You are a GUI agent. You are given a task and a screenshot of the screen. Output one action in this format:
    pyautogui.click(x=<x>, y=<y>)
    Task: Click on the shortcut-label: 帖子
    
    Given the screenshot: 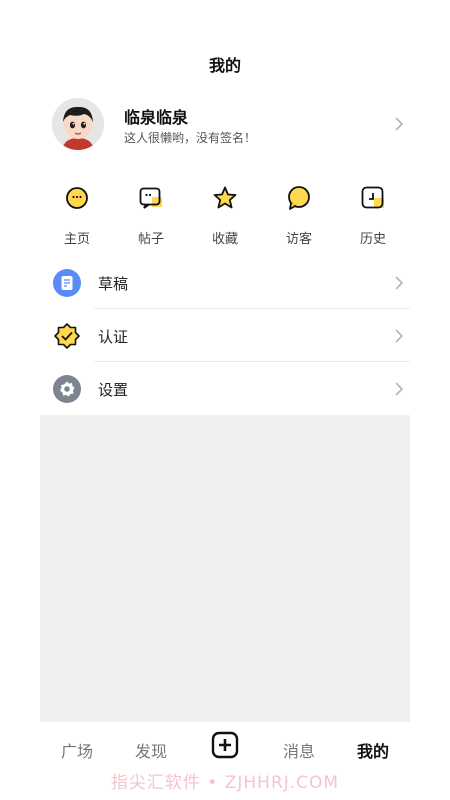 What is the action you would take?
    pyautogui.click(x=150, y=239)
    